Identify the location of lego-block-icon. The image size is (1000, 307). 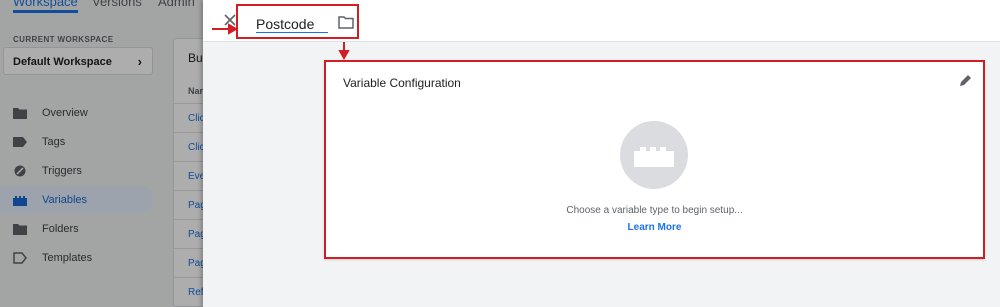
(654, 157).